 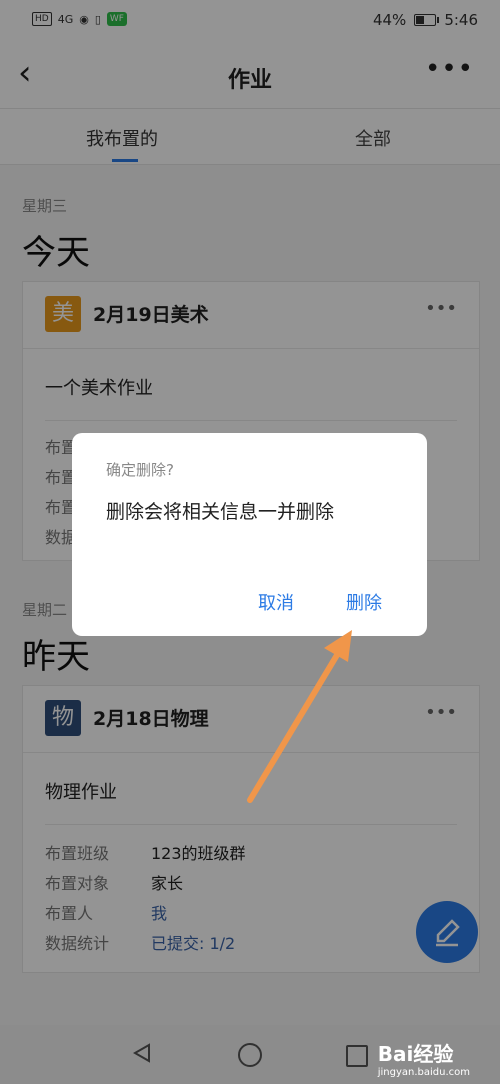 I want to click on baidu-watermark: Bai经验 jingyan.baidu.com, so click(x=424, y=1058).